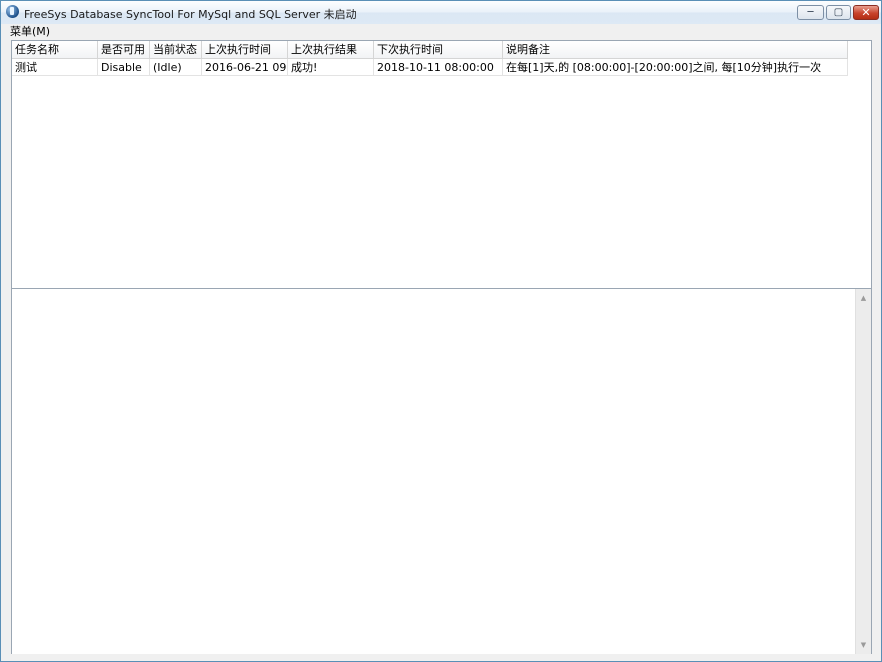  I want to click on minimize-icon: ─, so click(810, 12).